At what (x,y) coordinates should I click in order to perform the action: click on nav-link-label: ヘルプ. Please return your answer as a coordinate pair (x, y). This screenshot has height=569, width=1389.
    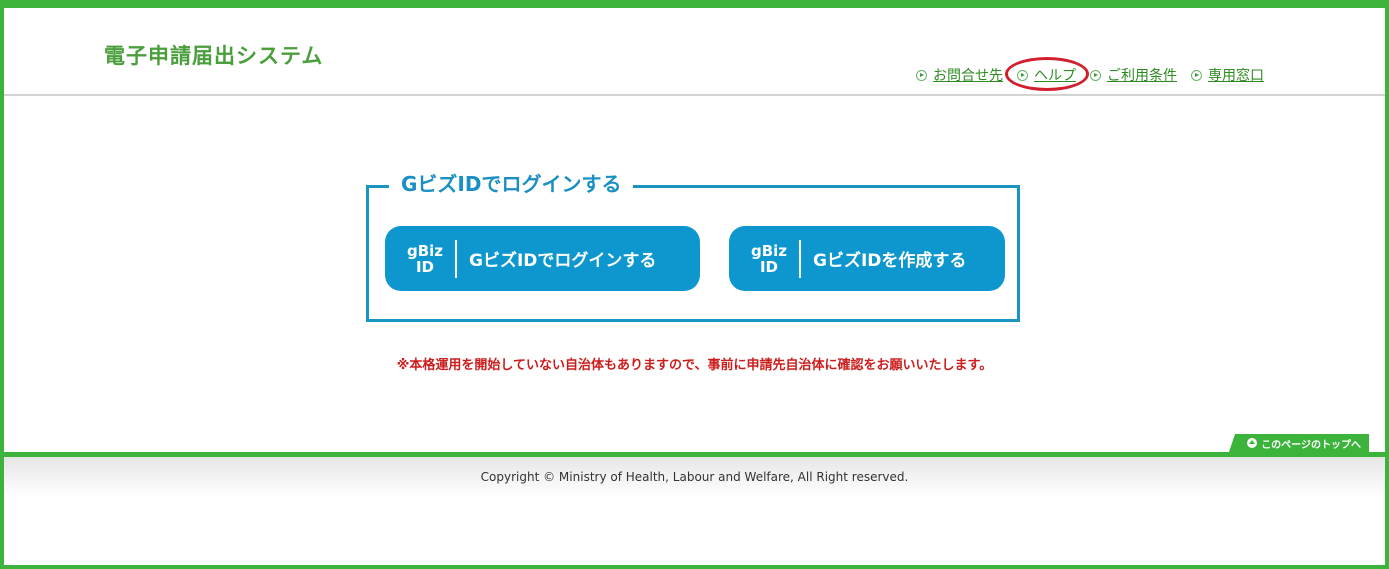
    Looking at the image, I should click on (1055, 76).